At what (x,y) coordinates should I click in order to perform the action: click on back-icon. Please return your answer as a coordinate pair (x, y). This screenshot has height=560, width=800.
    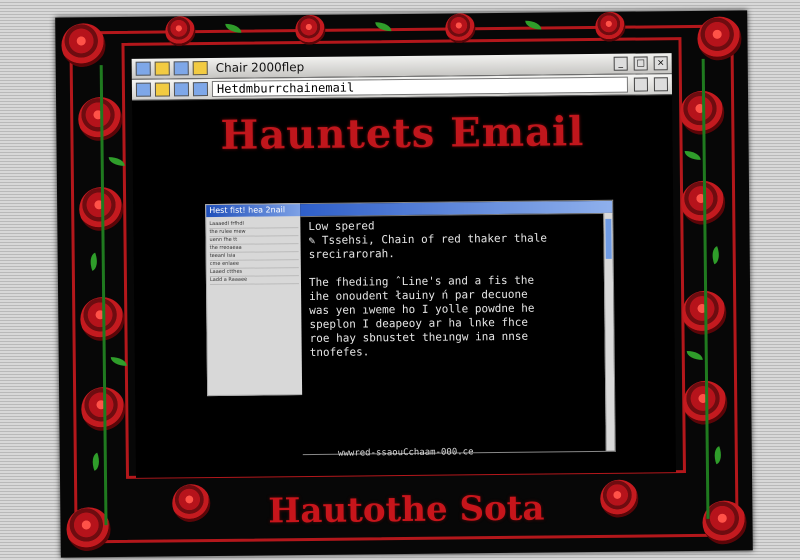
    Looking at the image, I should click on (143, 89).